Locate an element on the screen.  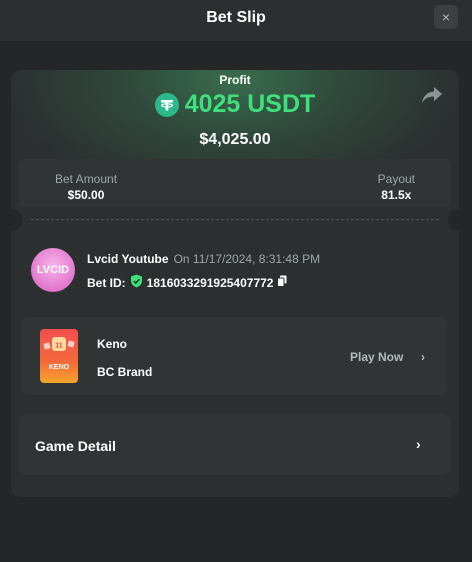
keno-thumb-text: KENO is located at coordinates (59, 367).